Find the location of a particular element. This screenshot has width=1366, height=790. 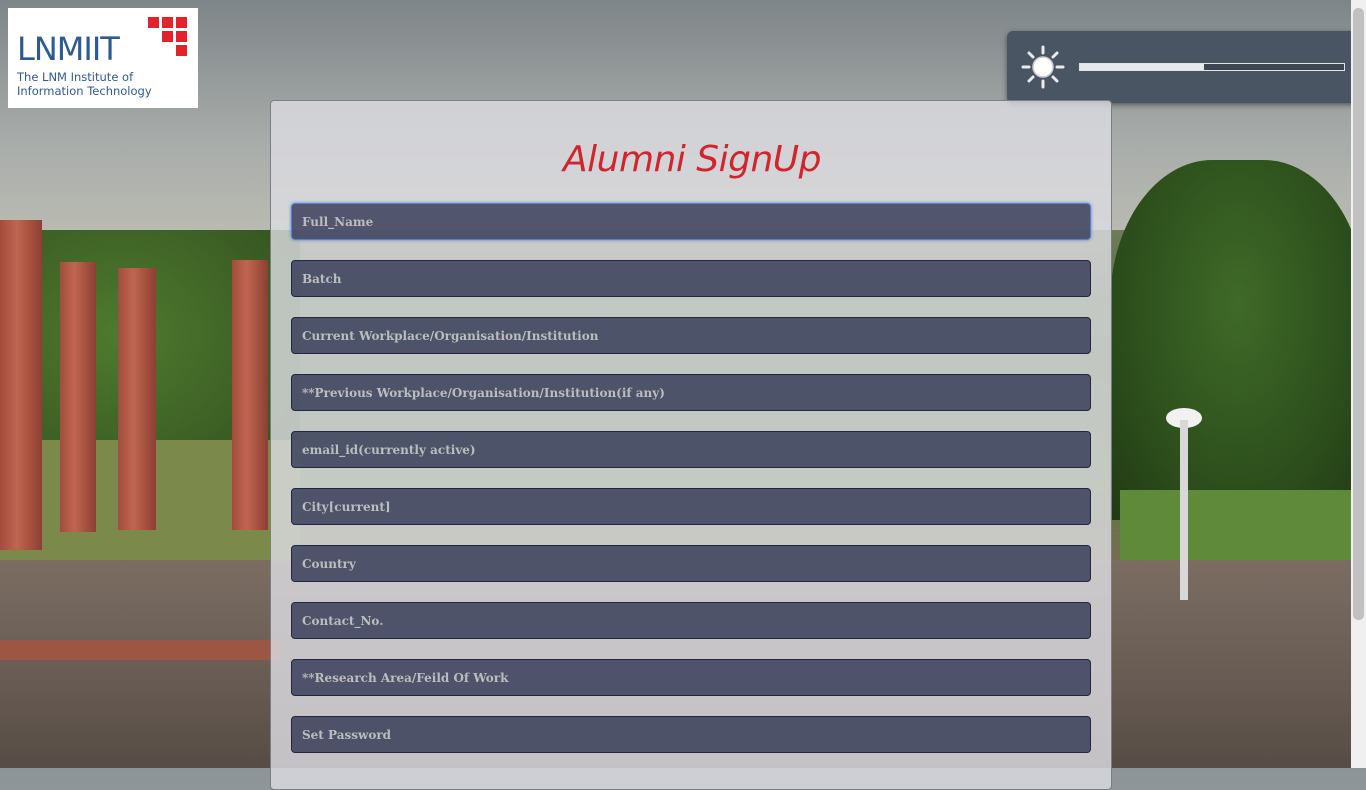

research-area-input is located at coordinates (691, 677).